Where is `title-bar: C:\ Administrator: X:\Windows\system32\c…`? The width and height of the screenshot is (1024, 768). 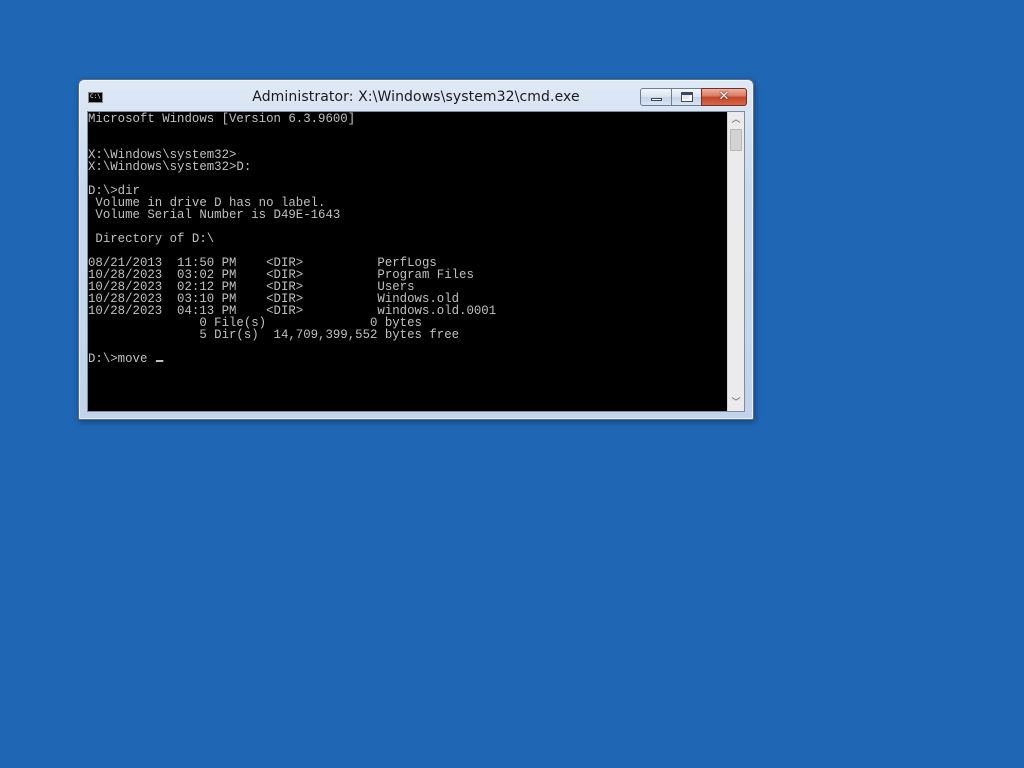 title-bar: C:\ Administrator: X:\Windows\system32\c… is located at coordinates (416, 95).